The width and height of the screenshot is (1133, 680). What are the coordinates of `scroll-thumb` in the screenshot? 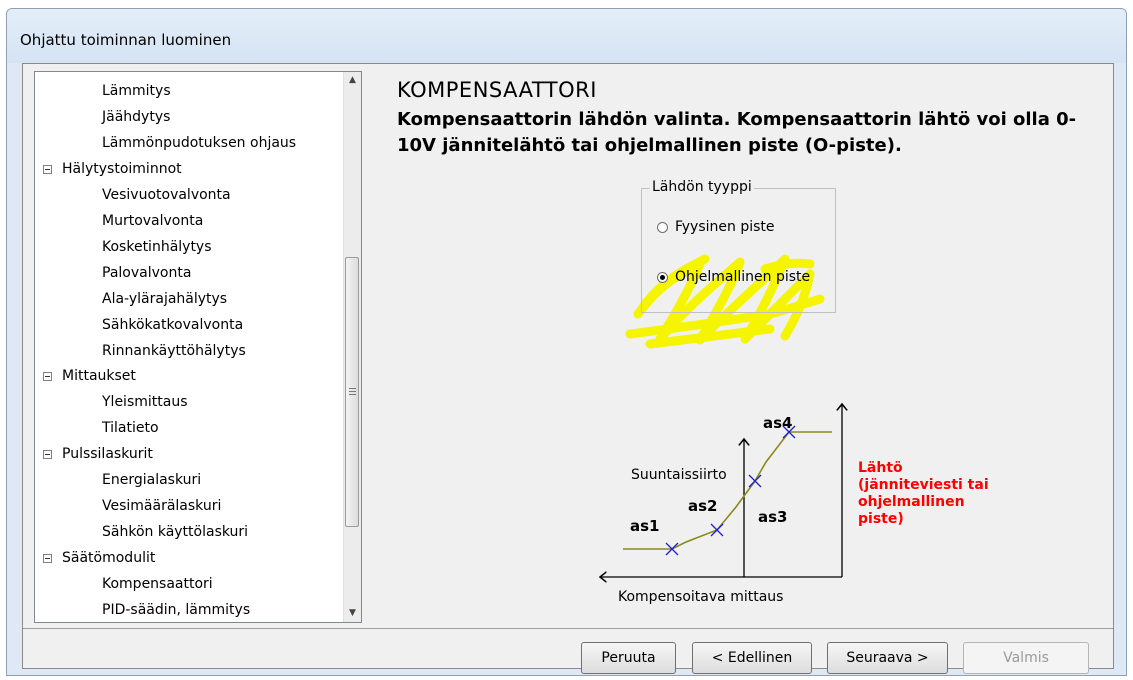 It's located at (352, 392).